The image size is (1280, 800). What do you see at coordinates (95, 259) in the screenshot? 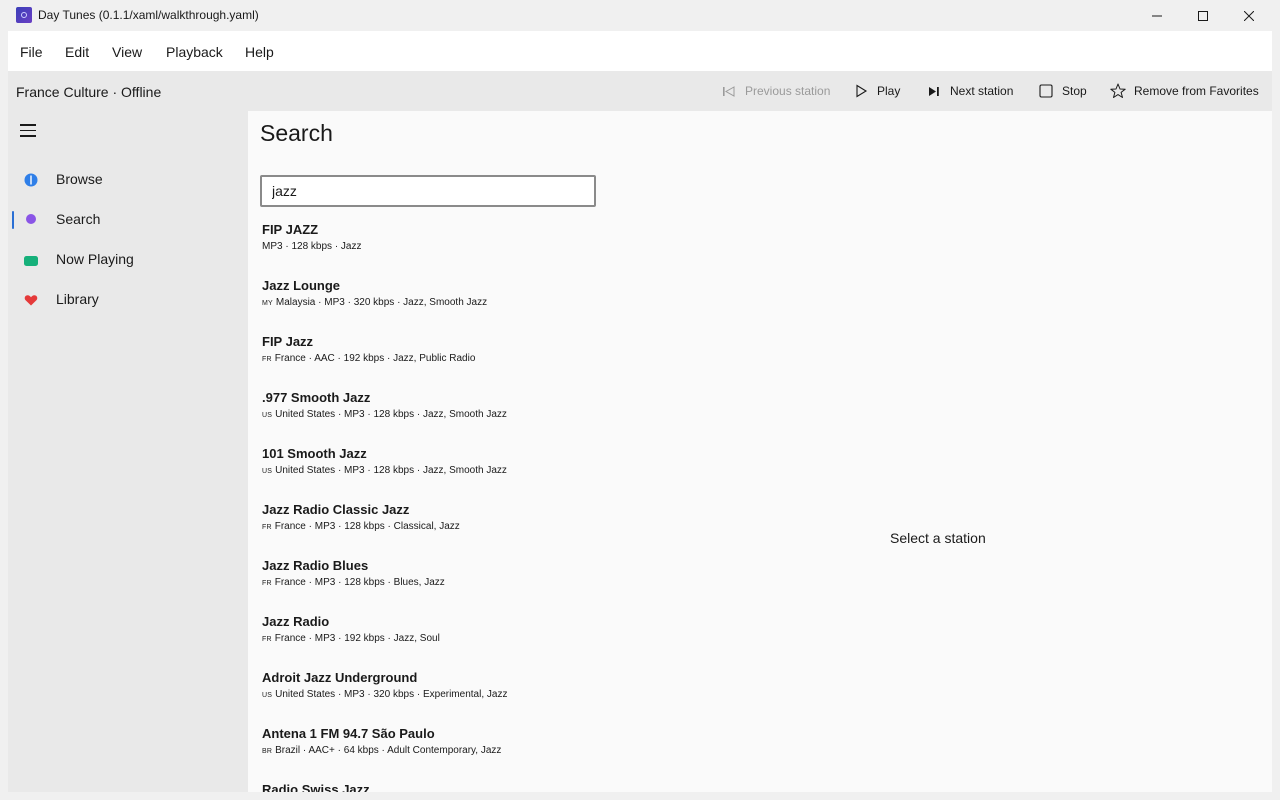
I see `nav-label-now-playing: Now Playing` at bounding box center [95, 259].